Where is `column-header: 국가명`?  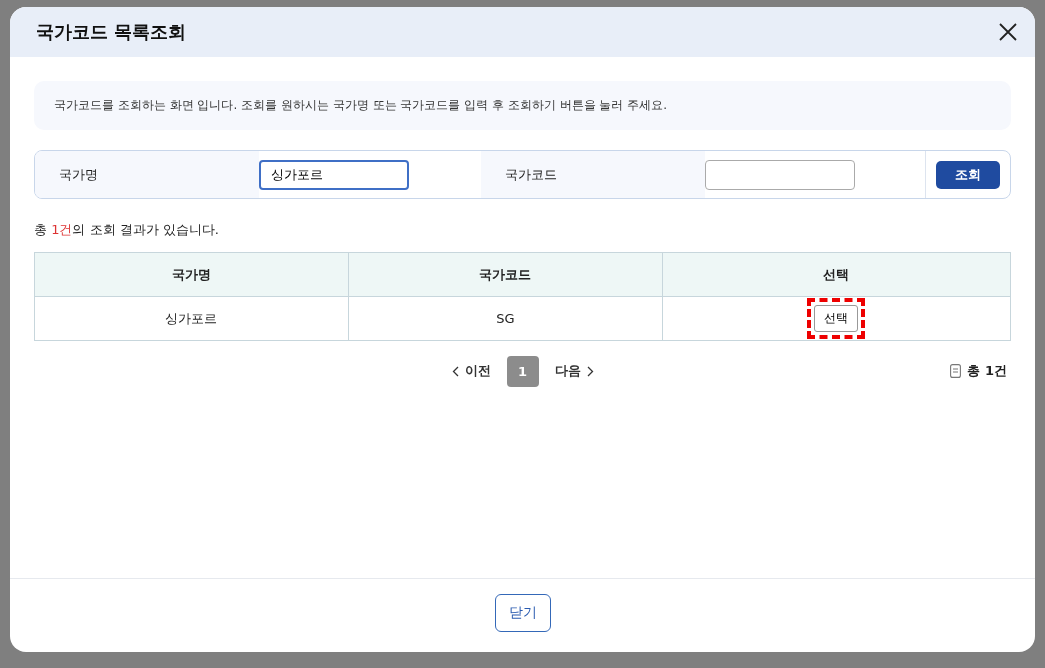 column-header: 국가명 is located at coordinates (191, 274).